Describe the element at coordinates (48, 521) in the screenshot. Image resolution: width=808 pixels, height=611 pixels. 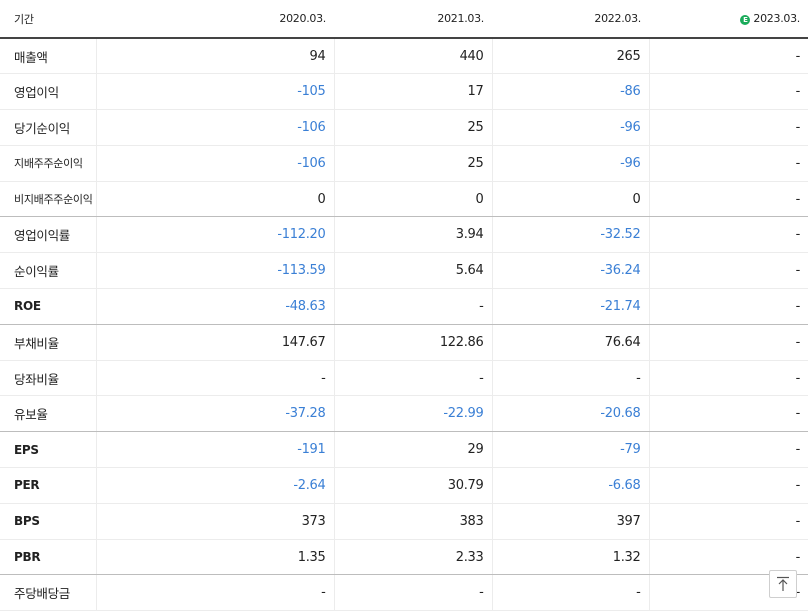
I see `row-label: BPS` at that location.